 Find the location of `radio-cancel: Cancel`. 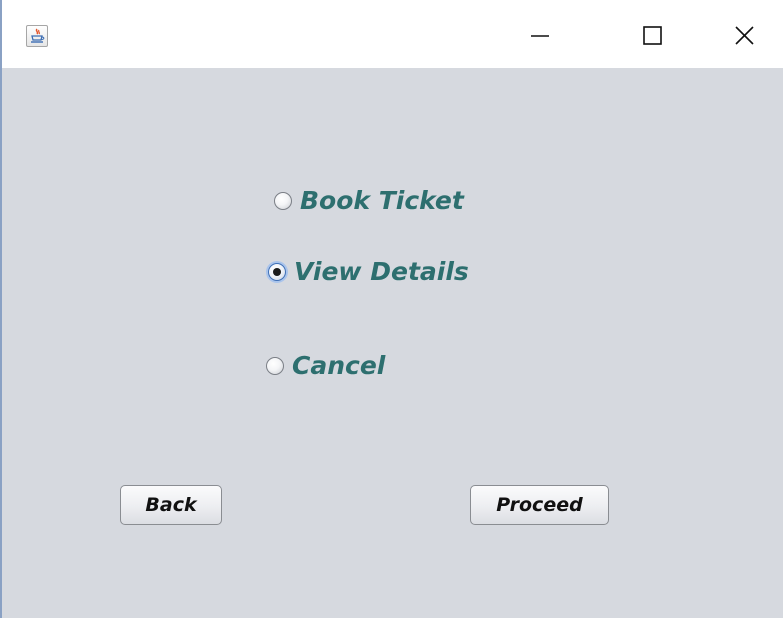

radio-cancel: Cancel is located at coordinates (325, 366).